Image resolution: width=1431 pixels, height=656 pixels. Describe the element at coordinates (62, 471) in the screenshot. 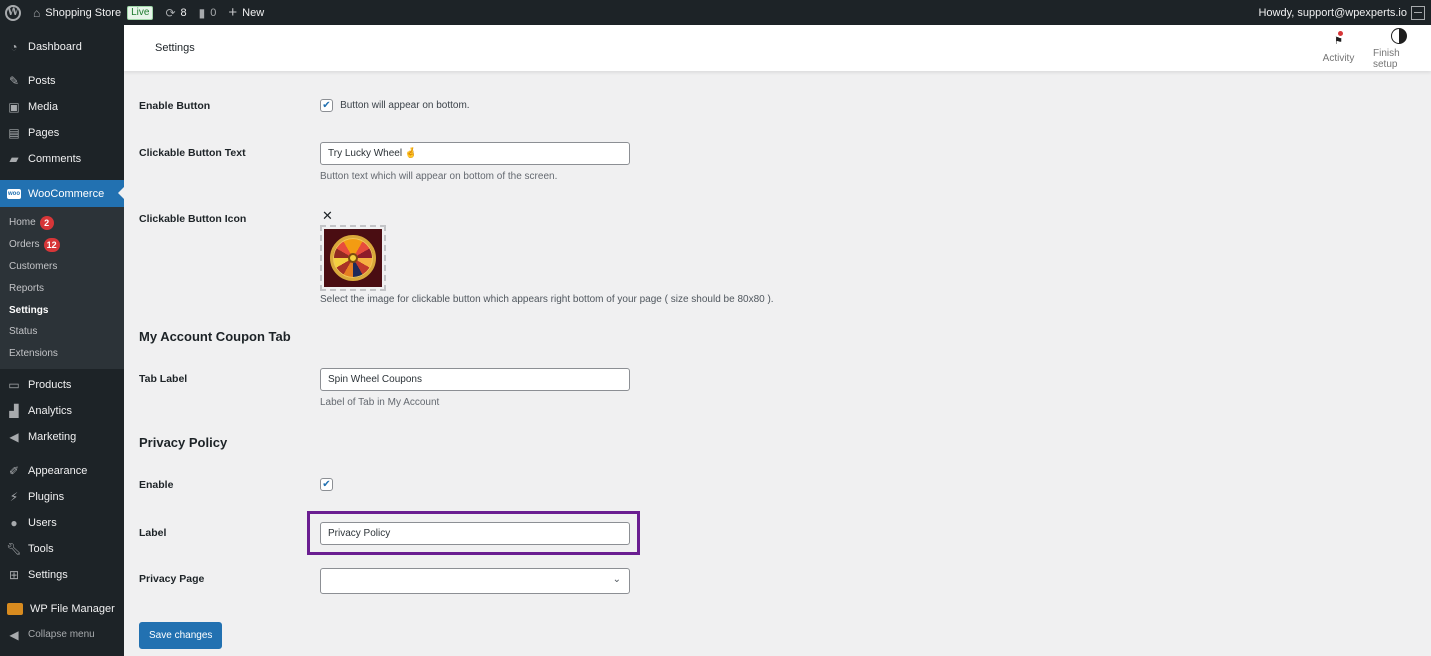

I see `menu-appearance: ✐ Appearance` at that location.